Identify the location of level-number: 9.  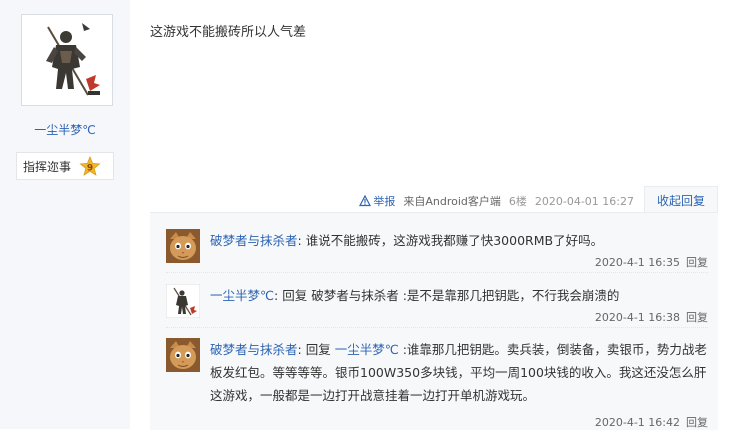
(90, 169).